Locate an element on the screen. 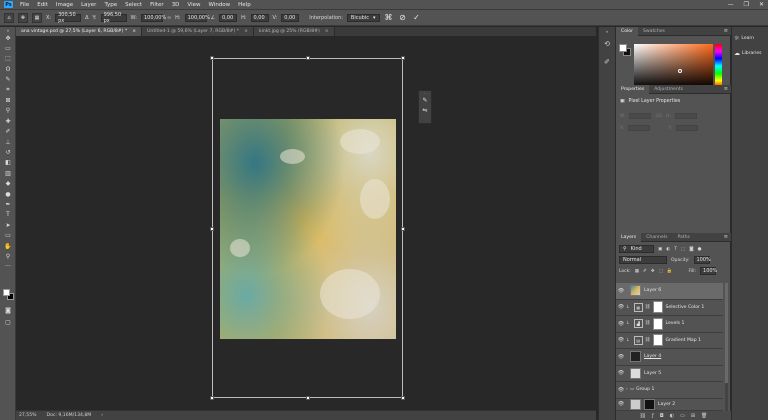  scrollbar-thumb is located at coordinates (726, 333).